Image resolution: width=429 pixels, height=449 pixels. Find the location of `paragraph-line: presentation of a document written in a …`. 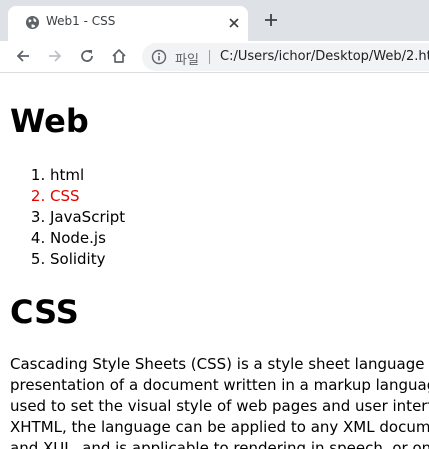

paragraph-line: presentation of a document written in a … is located at coordinates (219, 385).